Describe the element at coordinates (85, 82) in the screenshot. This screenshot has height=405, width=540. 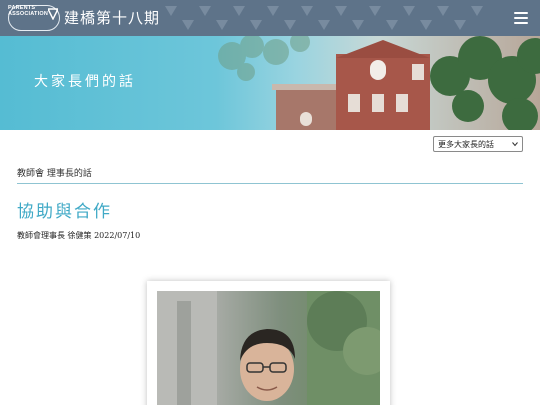
I see `banner-title: 大家長們的話` at that location.